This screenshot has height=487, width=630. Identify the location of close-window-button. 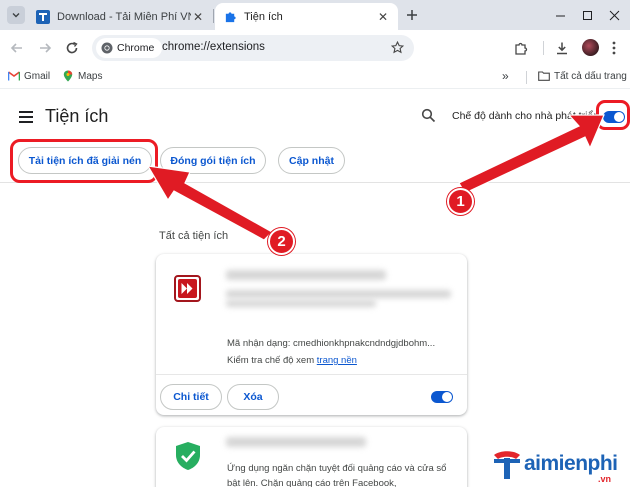
(614, 15).